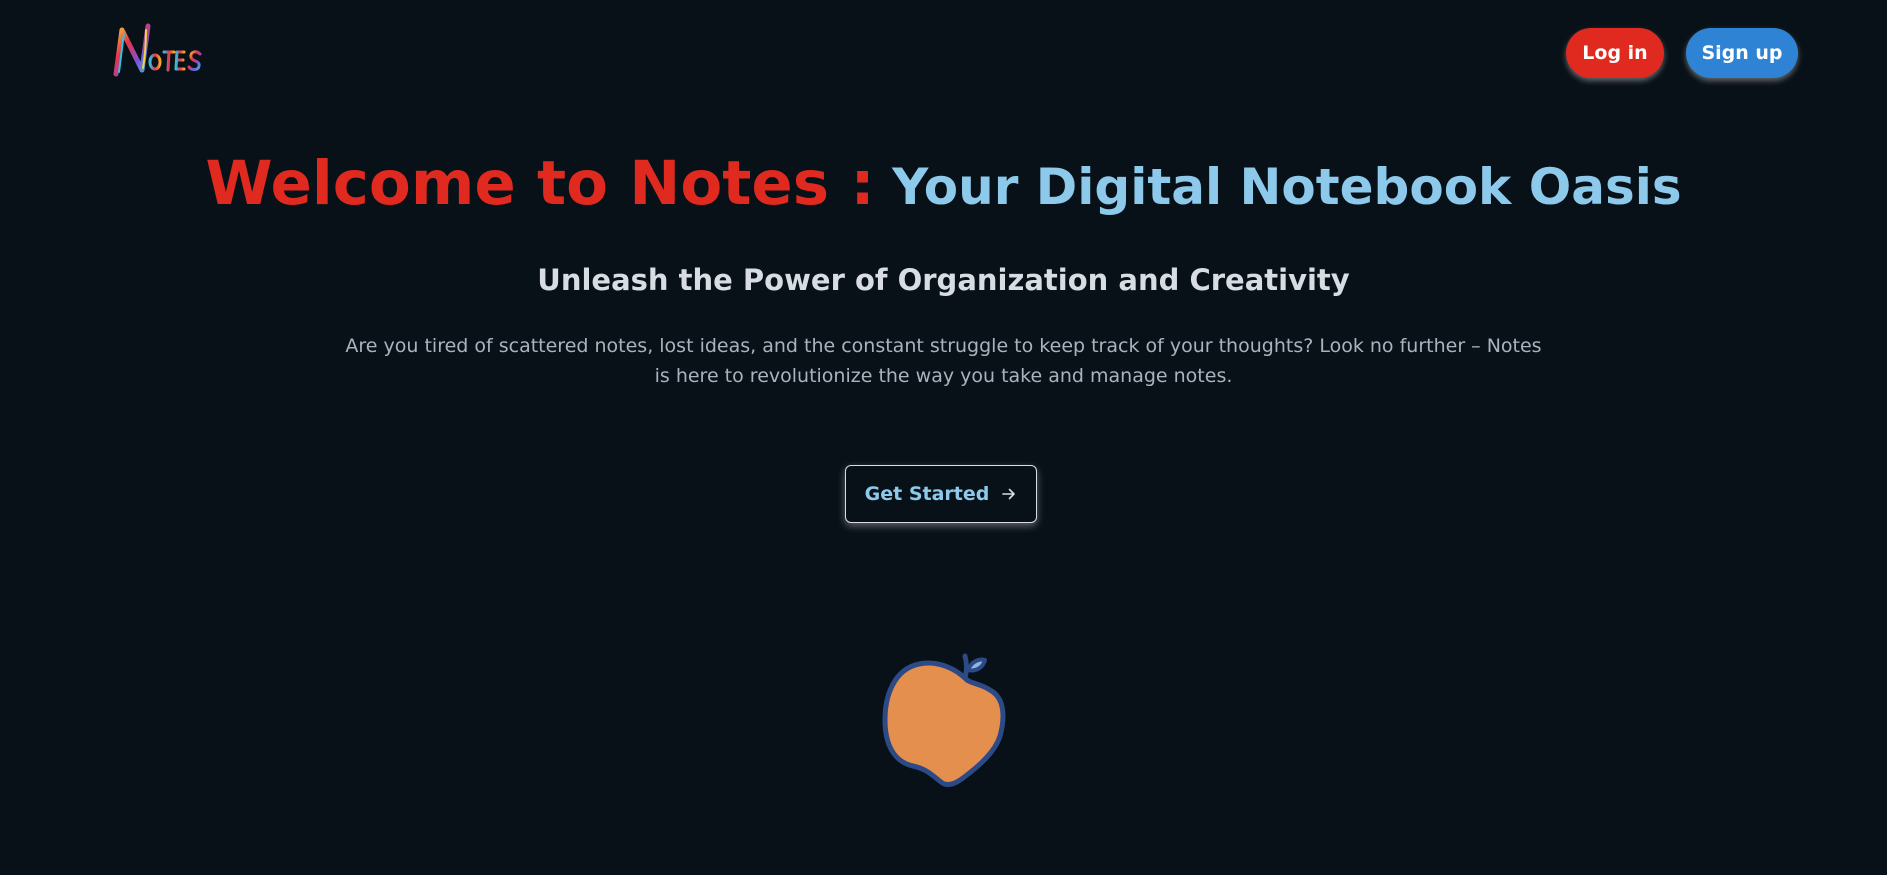 This screenshot has width=1887, height=875. I want to click on get-started-button: Get Started, so click(941, 494).